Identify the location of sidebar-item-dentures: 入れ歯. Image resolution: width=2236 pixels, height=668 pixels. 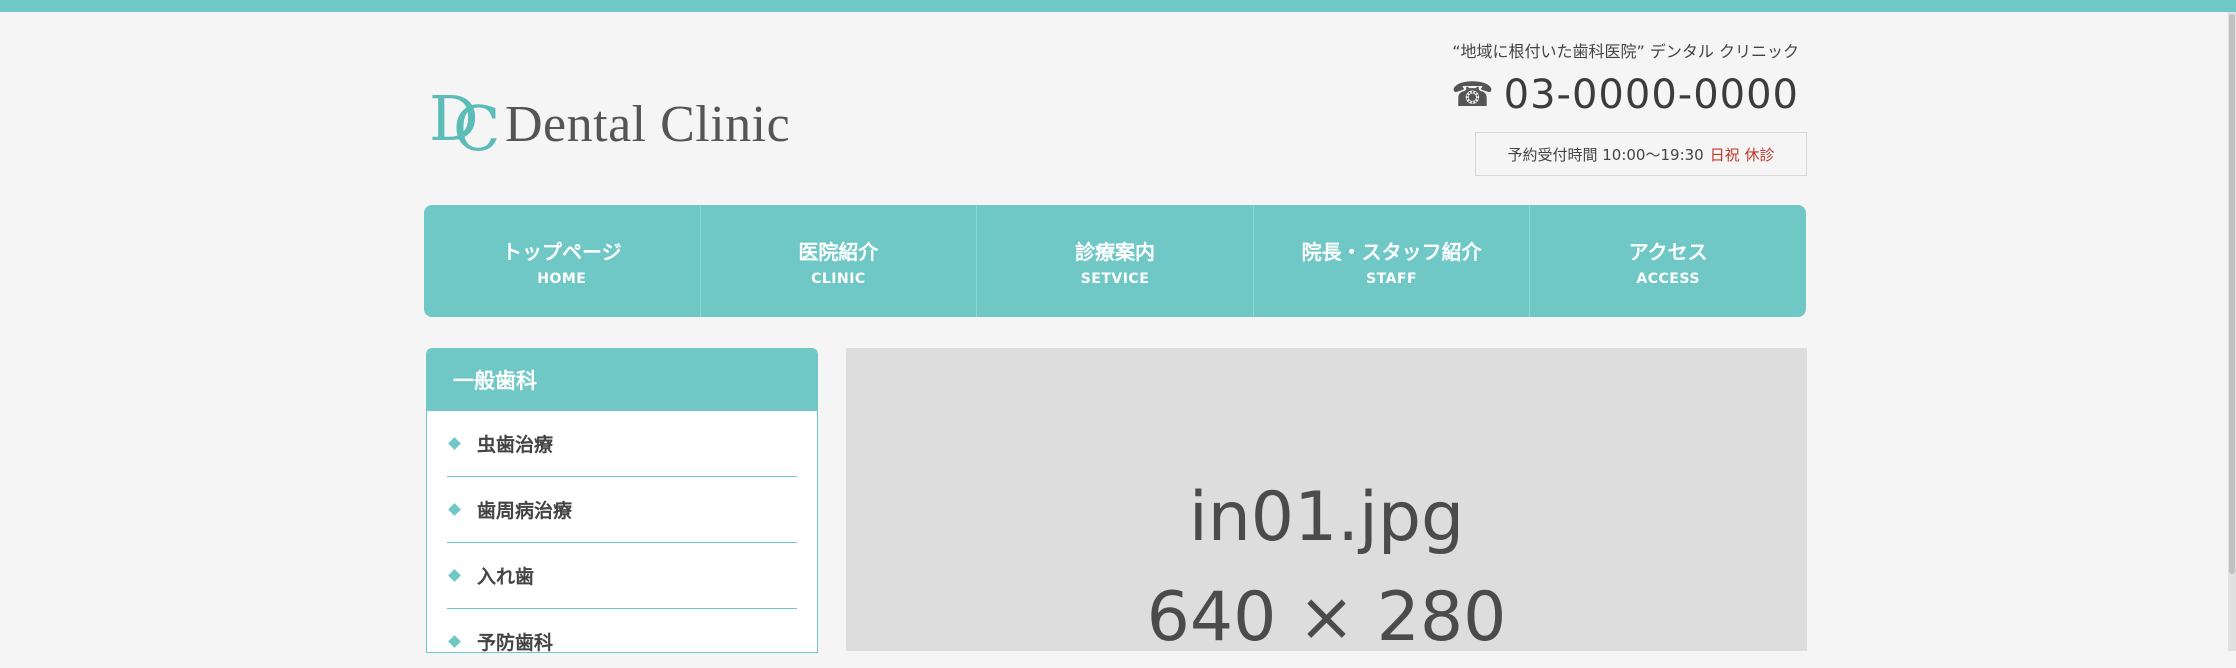
(622, 576).